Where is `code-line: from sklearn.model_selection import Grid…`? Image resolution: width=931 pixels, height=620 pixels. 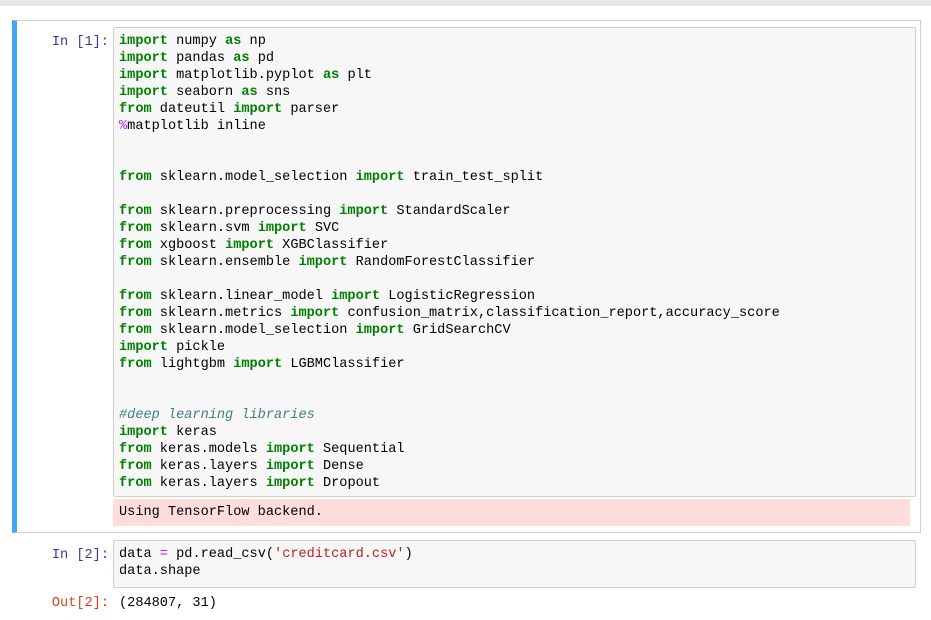
code-line: from sklearn.model_selection import Grid… is located at coordinates (517, 330).